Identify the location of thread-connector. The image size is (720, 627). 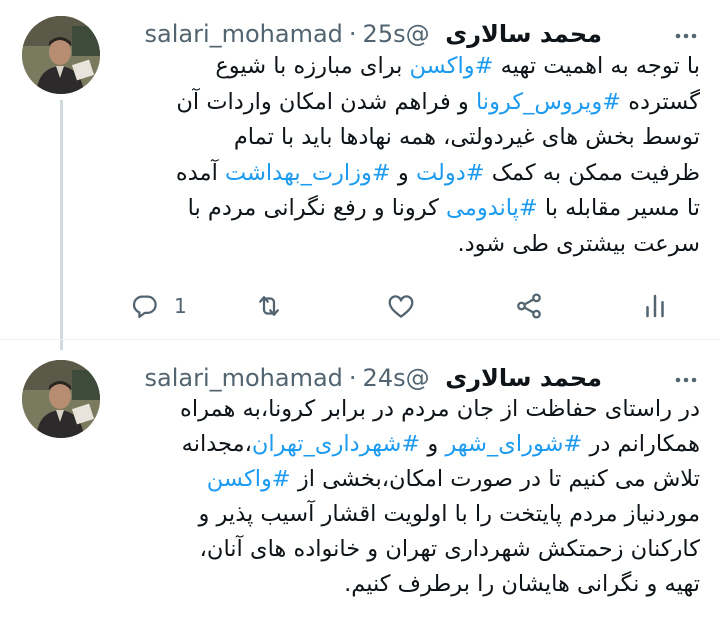
(61, 225).